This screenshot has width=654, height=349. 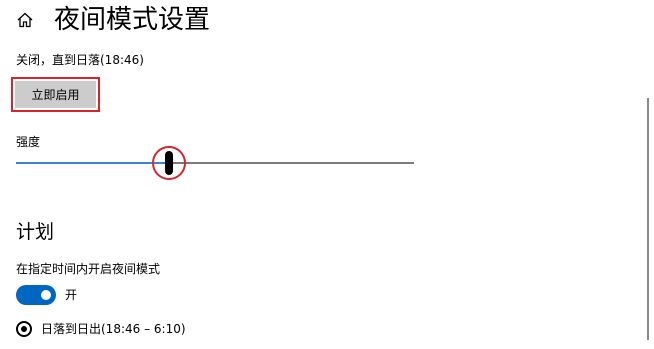 What do you see at coordinates (113, 329) in the screenshot?
I see `sunset-to-sunrise-label: 日落到日出(18:46 – 6:10)` at bounding box center [113, 329].